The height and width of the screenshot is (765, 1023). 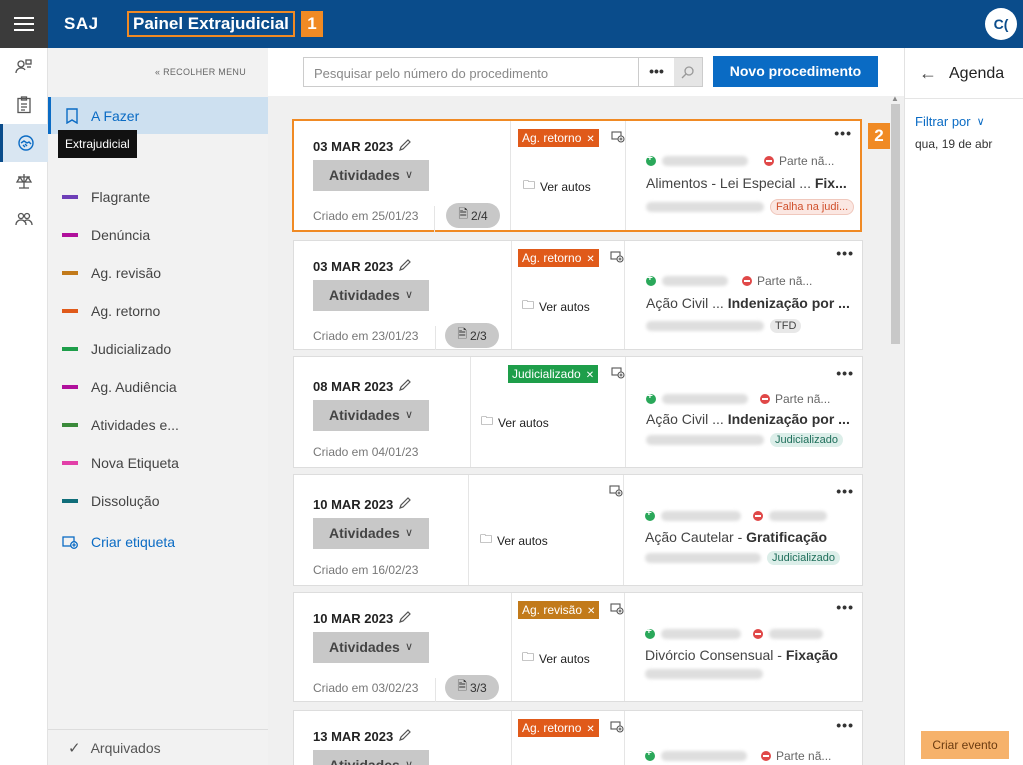 What do you see at coordinates (795, 71) in the screenshot?
I see `new-procedure-button: Novo procedimento` at bounding box center [795, 71].